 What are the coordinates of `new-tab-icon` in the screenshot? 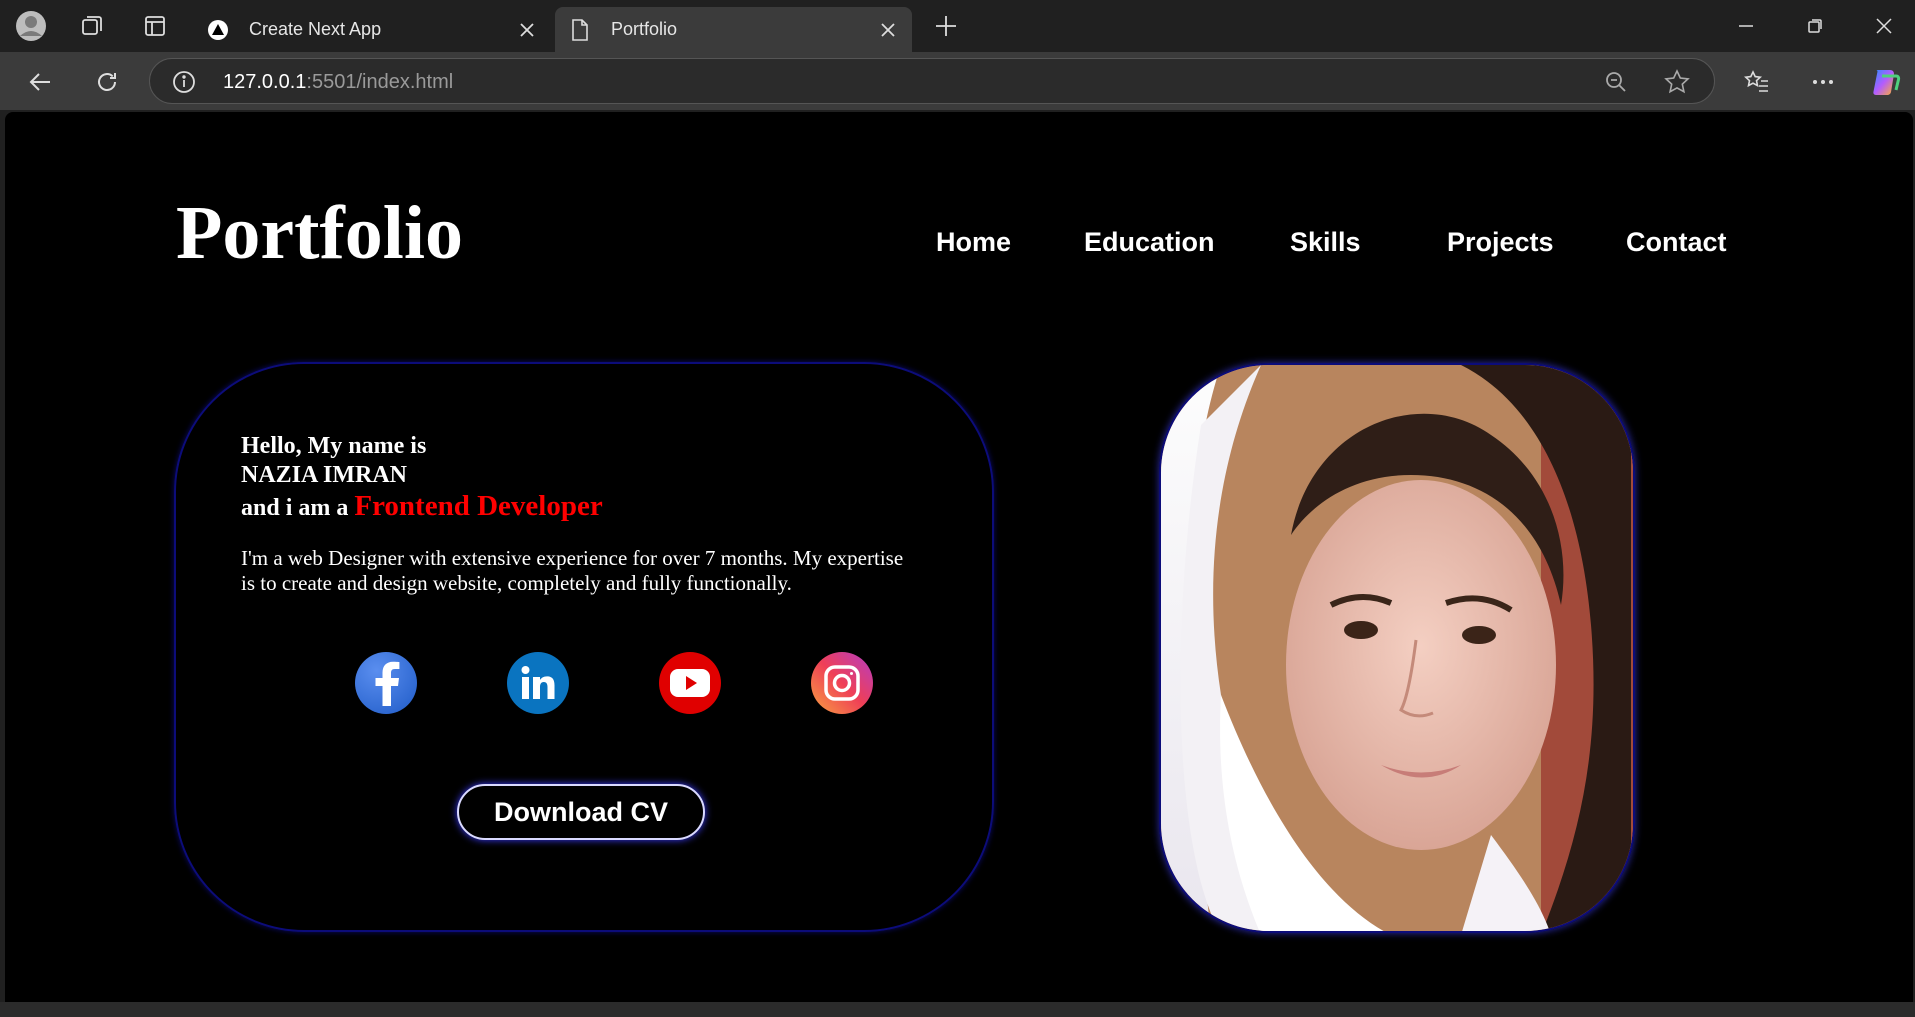 It's located at (946, 26).